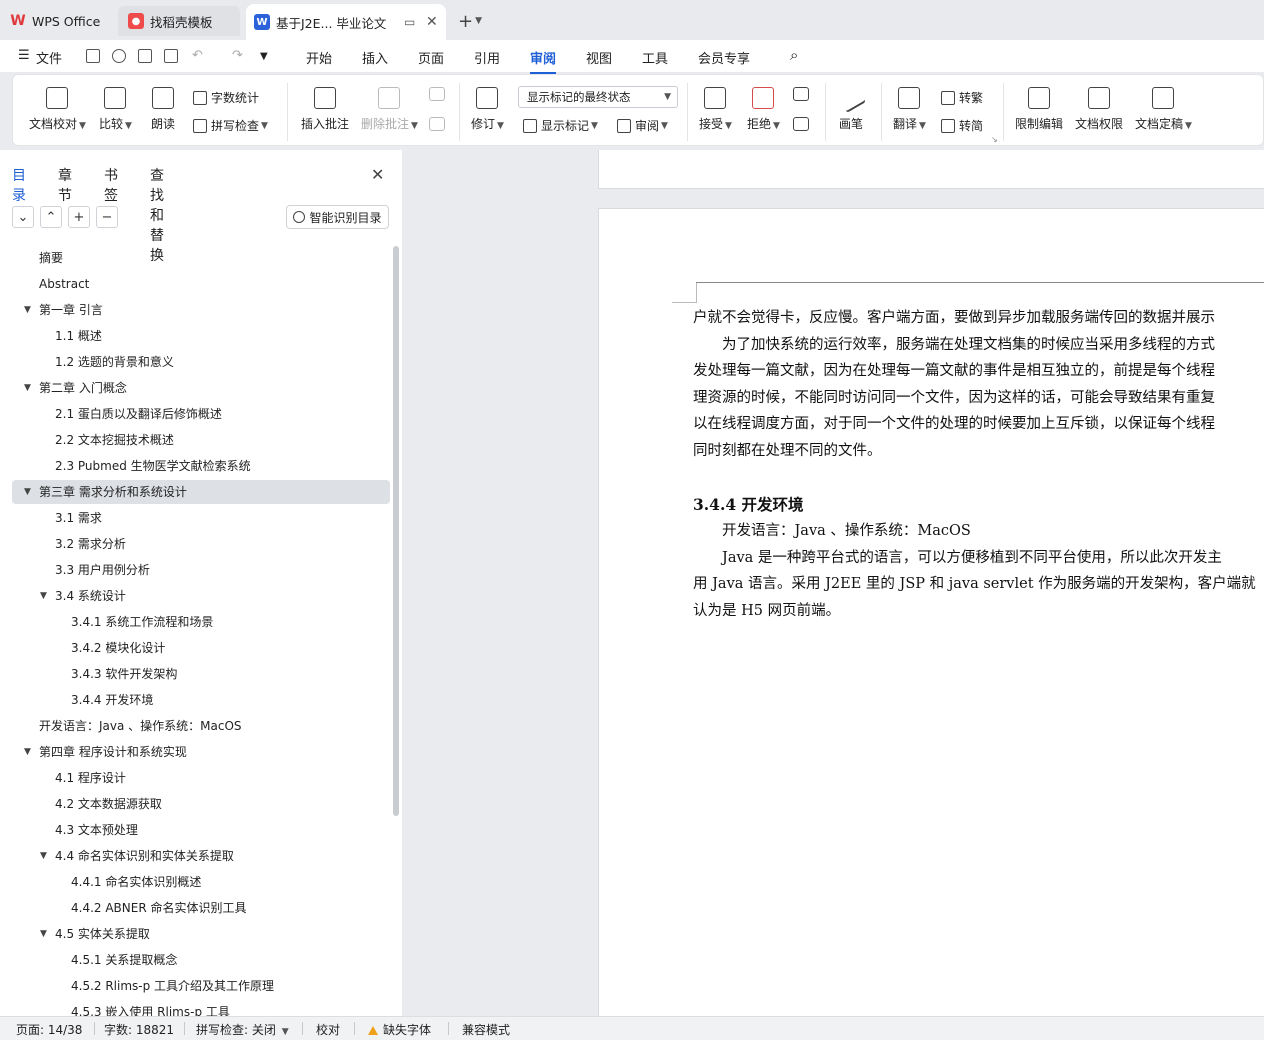  Describe the element at coordinates (399, 1029) in the screenshot. I see `status-missing-font: 缺失字体` at that location.